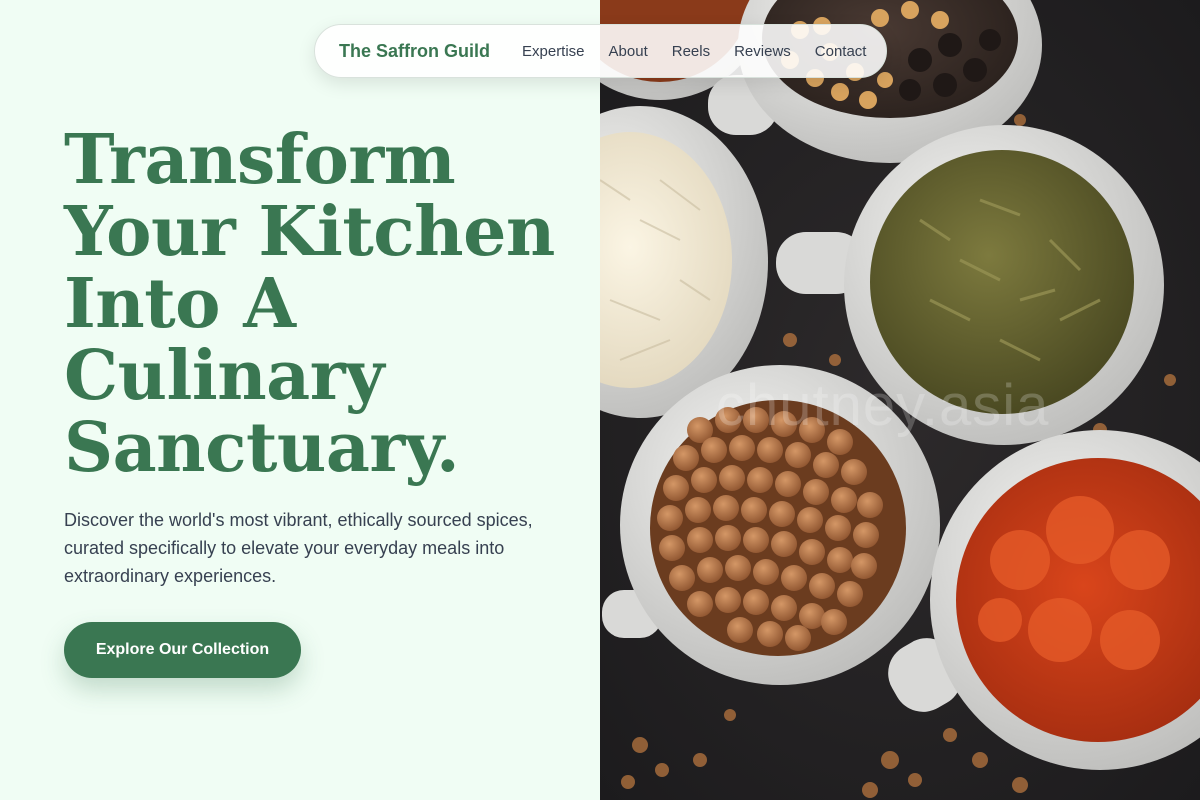 The image size is (1200, 800). What do you see at coordinates (182, 650) in the screenshot?
I see `explore-collection-button: Explore Our Collection` at bounding box center [182, 650].